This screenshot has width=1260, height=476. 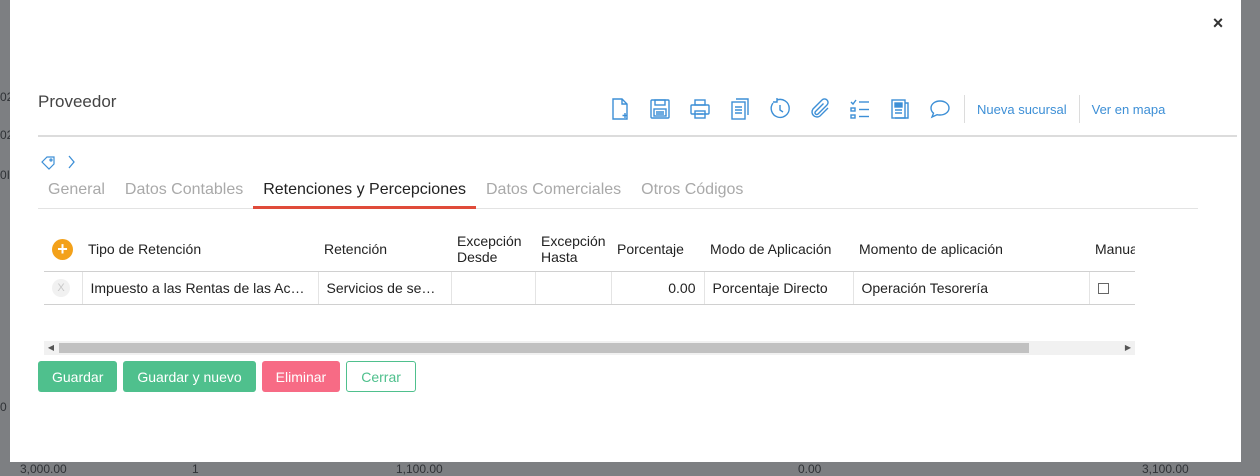 What do you see at coordinates (3, 407) in the screenshot?
I see `background-fragment: 0` at bounding box center [3, 407].